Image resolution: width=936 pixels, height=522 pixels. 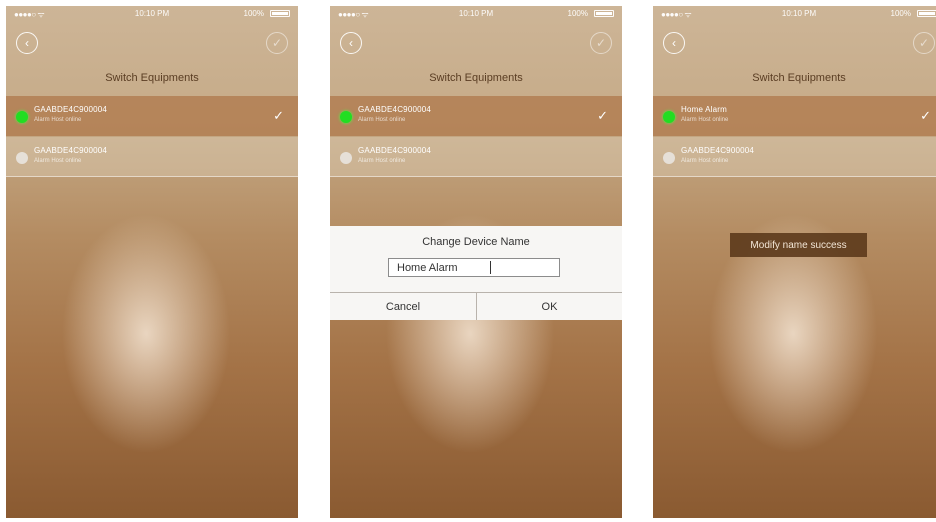 What do you see at coordinates (549, 306) in the screenshot?
I see `ok-button: OK` at bounding box center [549, 306].